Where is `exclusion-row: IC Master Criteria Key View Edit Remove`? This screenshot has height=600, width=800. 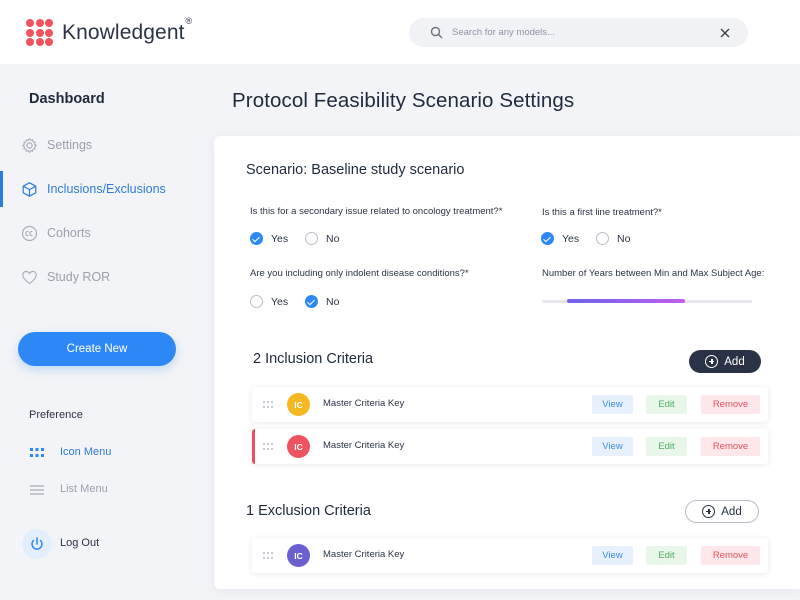
exclusion-row: IC Master Criteria Key View Edit Remove is located at coordinates (510, 555).